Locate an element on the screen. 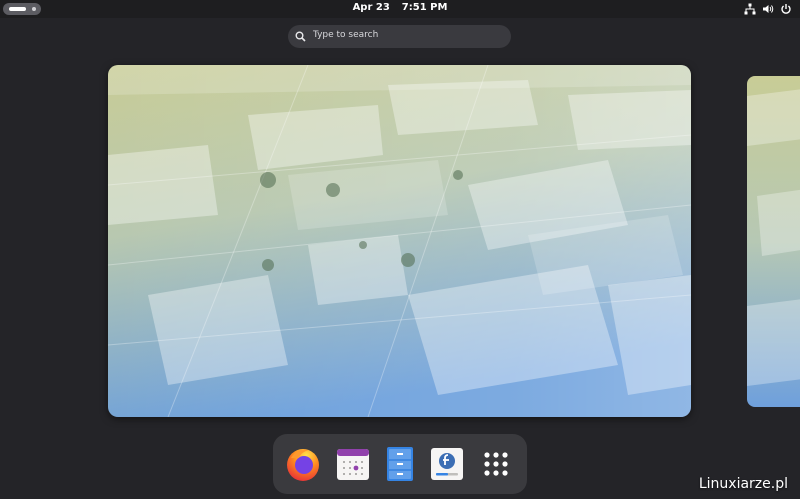  dash-item-files is located at coordinates (400, 464).